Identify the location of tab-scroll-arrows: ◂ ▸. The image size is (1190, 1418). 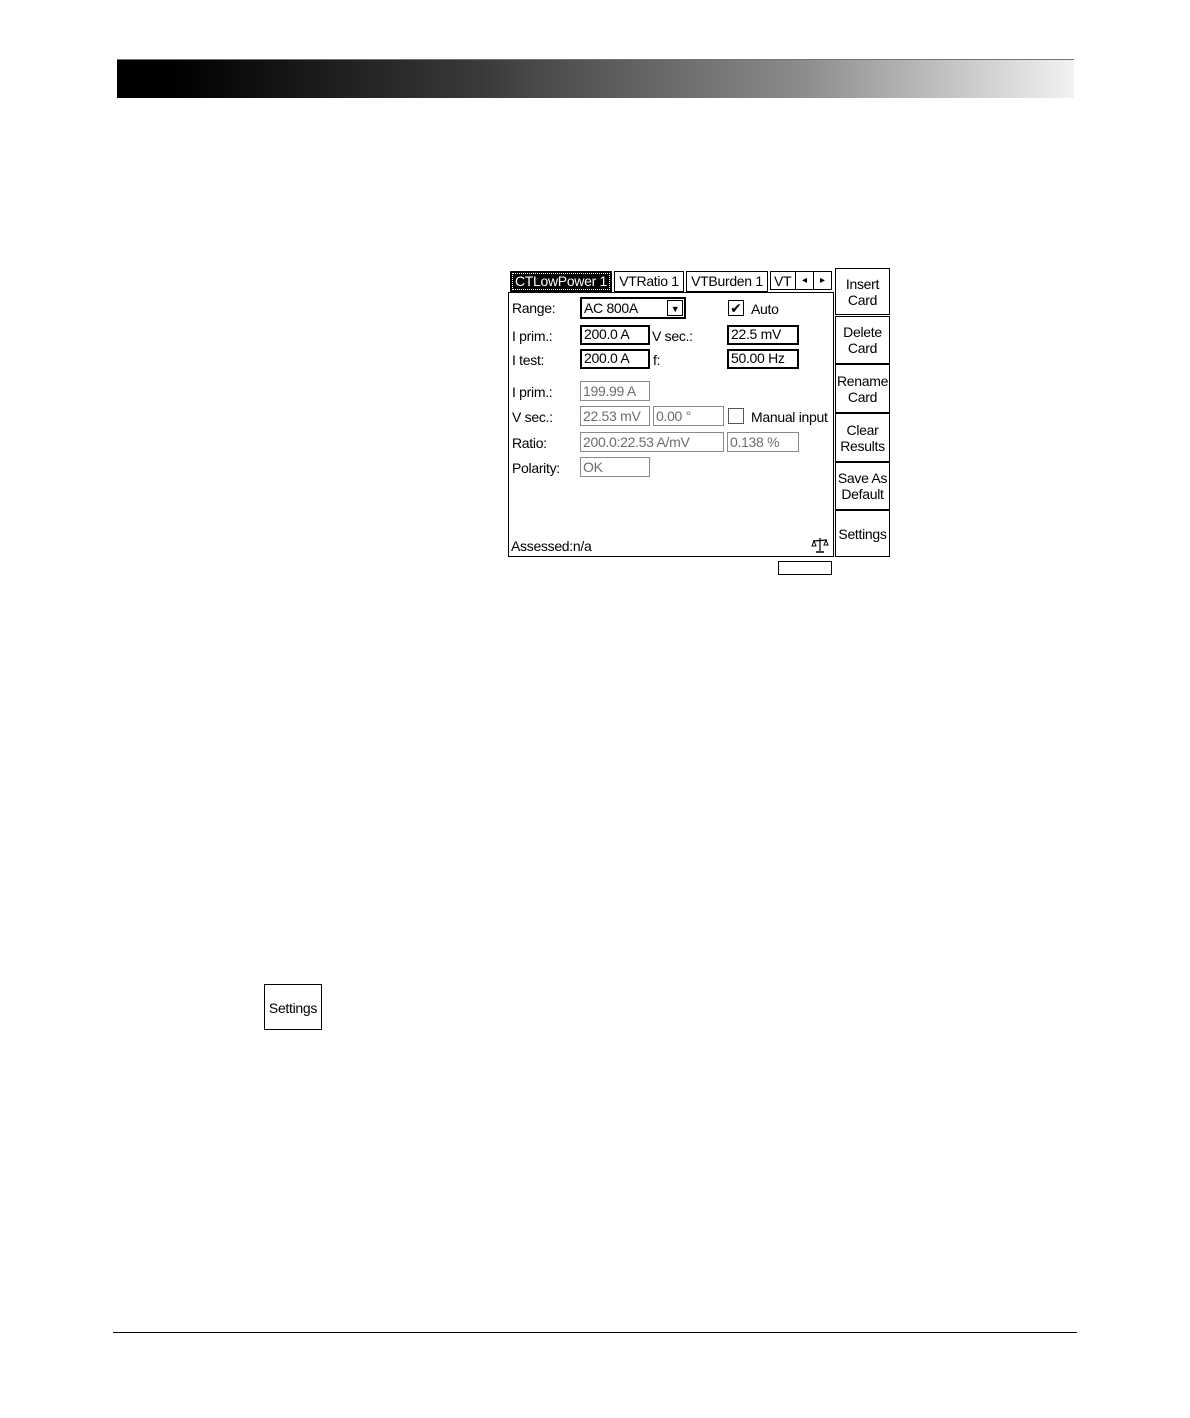
(814, 280).